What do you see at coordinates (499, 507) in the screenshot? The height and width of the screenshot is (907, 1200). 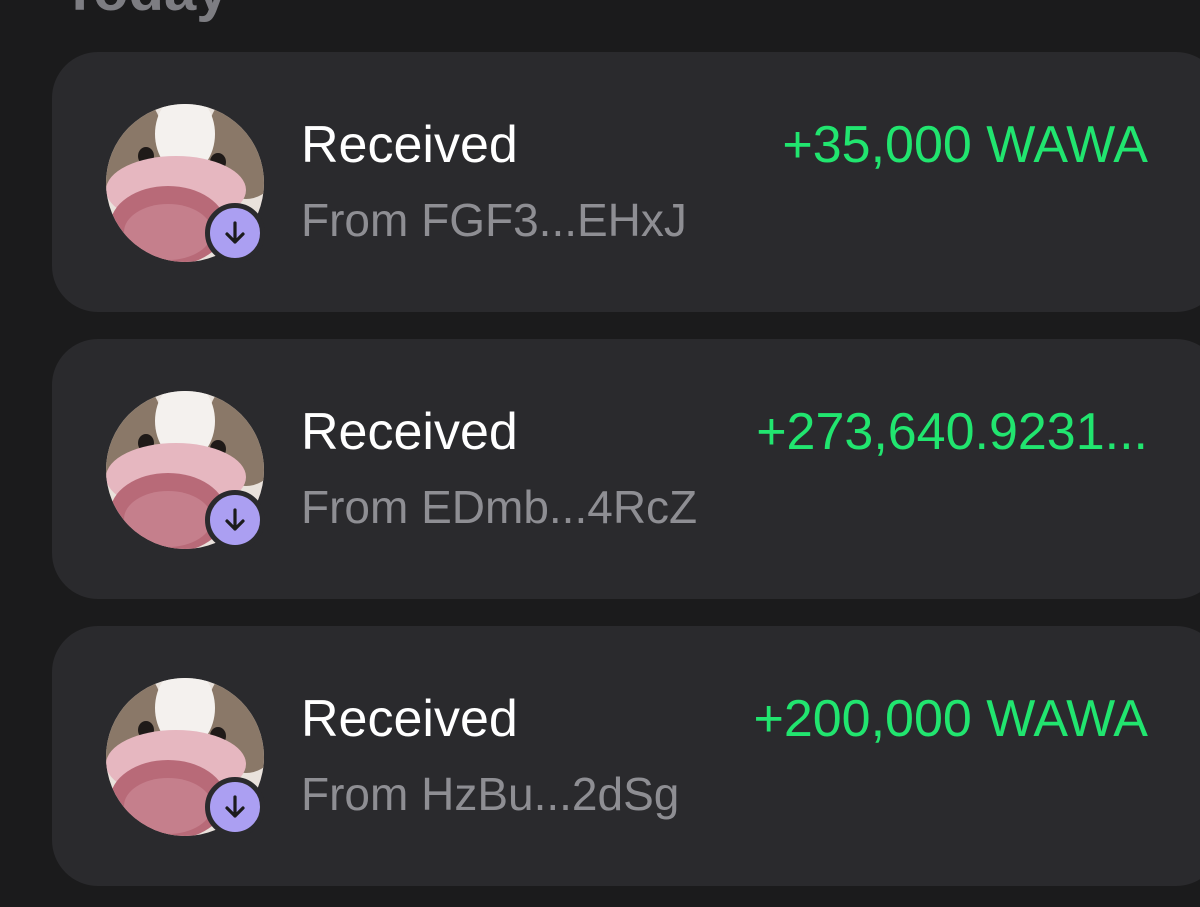 I see `transaction-sender: From EDmb...4RcZ` at bounding box center [499, 507].